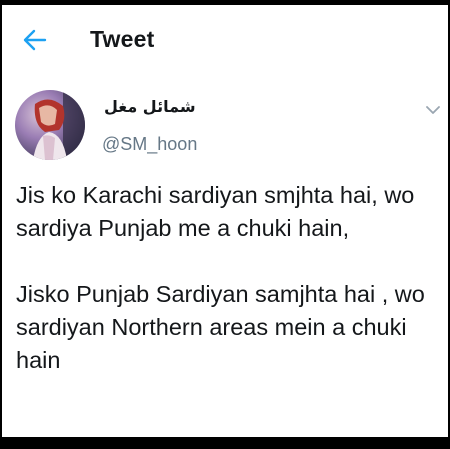 This screenshot has height=449, width=450. I want to click on author-handle: @SM_hoon, so click(149, 144).